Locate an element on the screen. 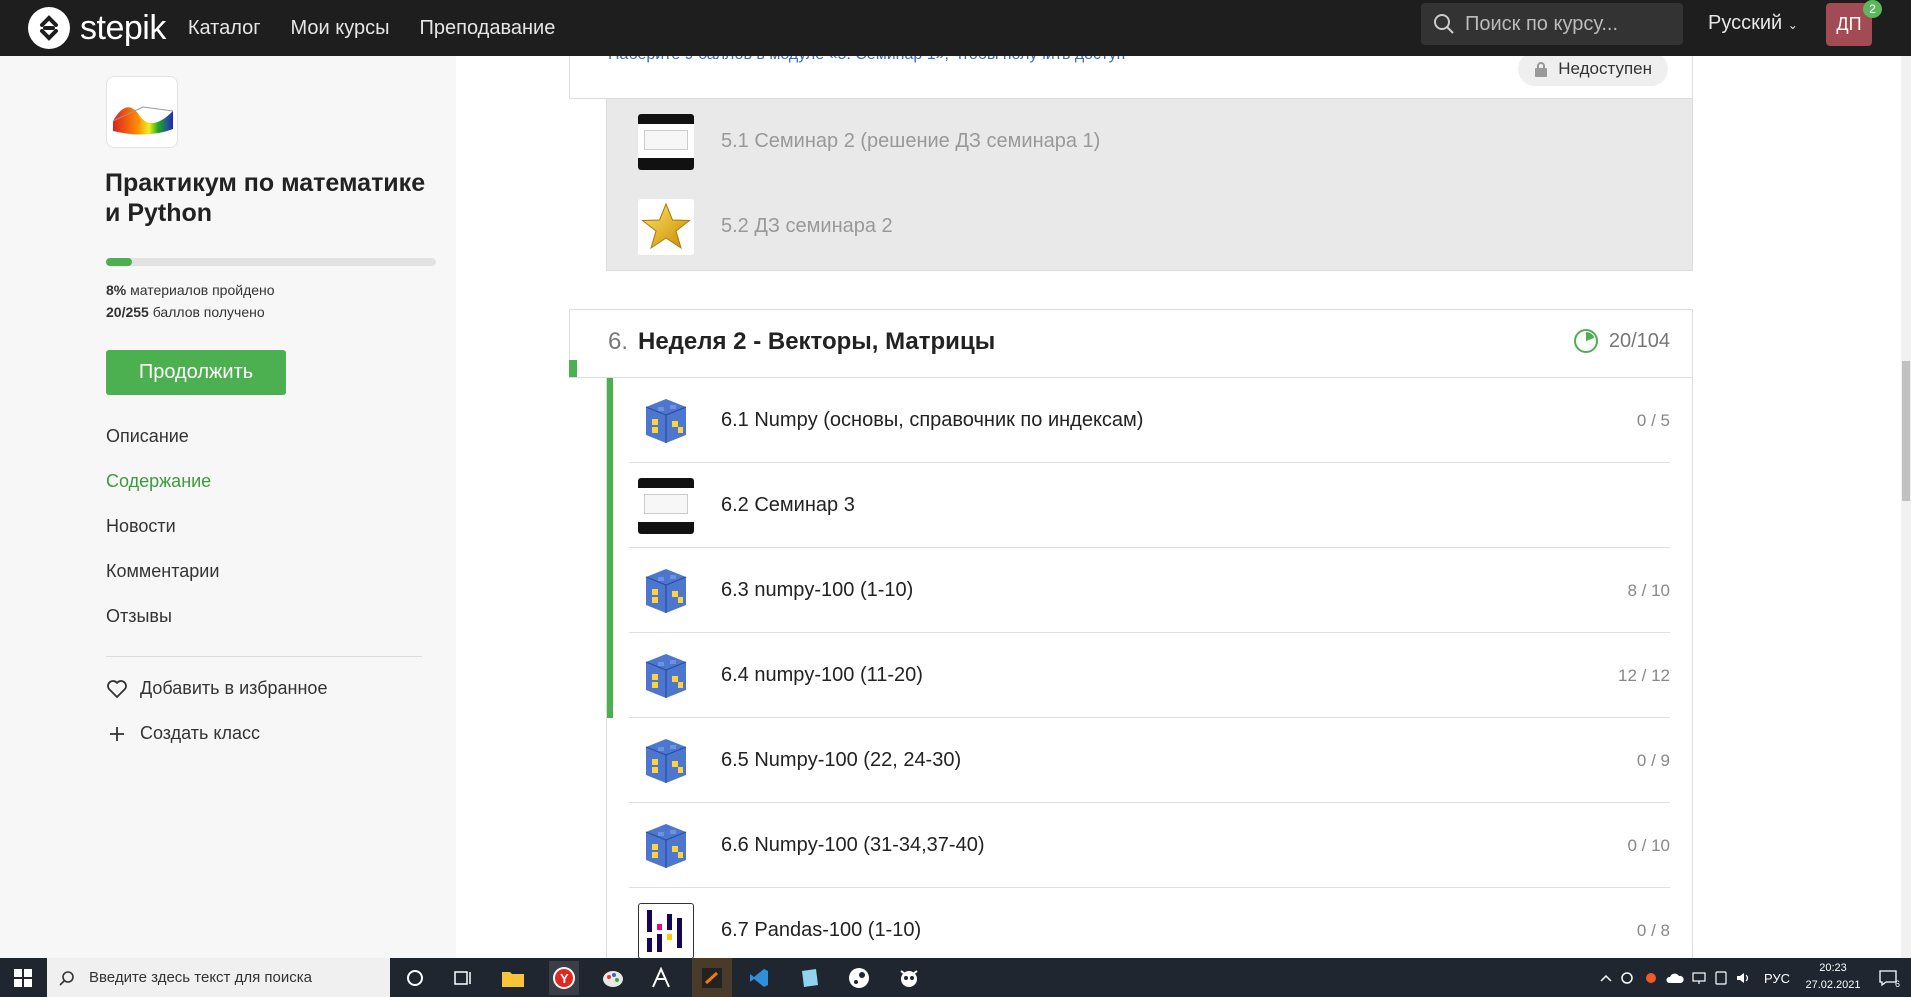 The height and width of the screenshot is (997, 1911). section-score-value: 20/104 is located at coordinates (1639, 340).